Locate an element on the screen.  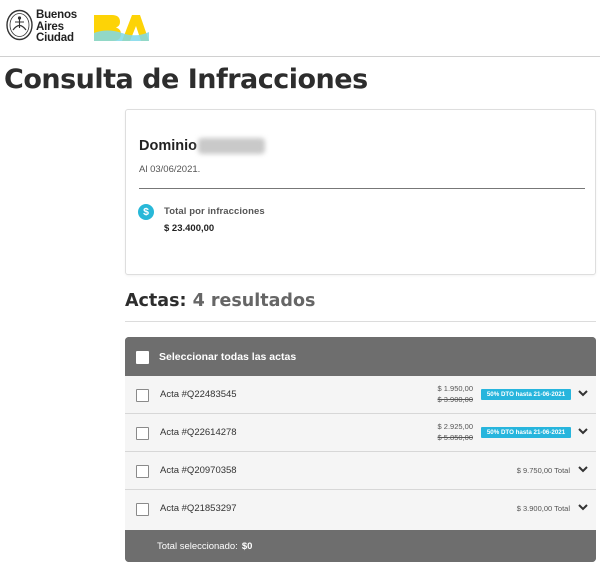
site-header: Buenos Aires Ciudad BA is located at coordinates (300, 28).